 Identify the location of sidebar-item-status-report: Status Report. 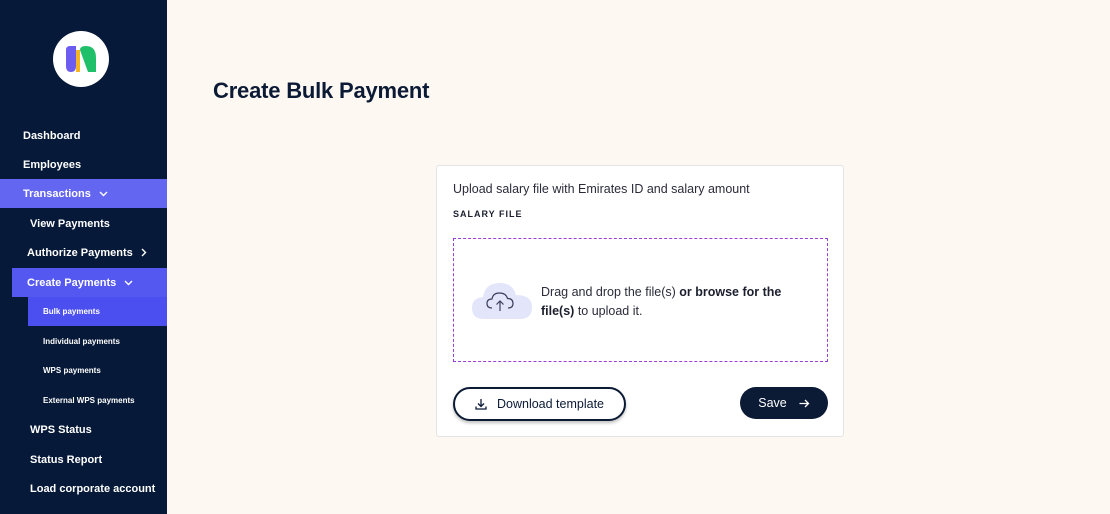
(83, 459).